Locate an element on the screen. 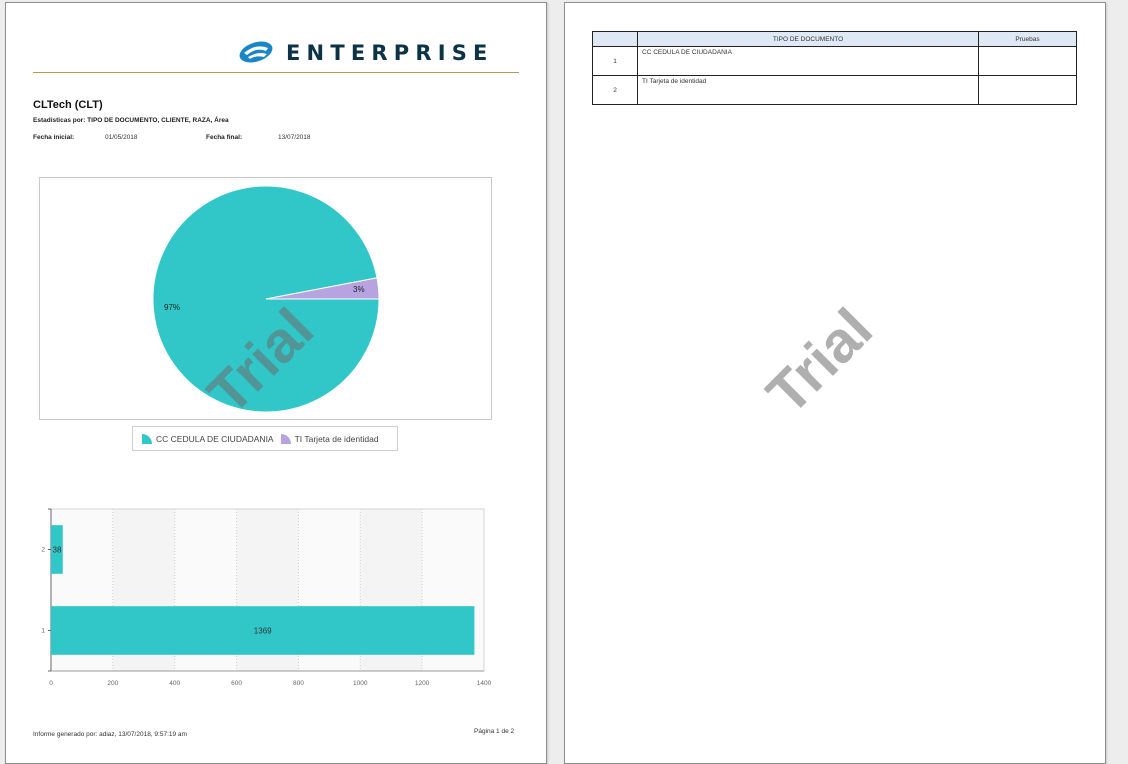 Image resolution: width=1128 pixels, height=764 pixels. table-row: 2 TI Tarjeta de identidad is located at coordinates (834, 90).